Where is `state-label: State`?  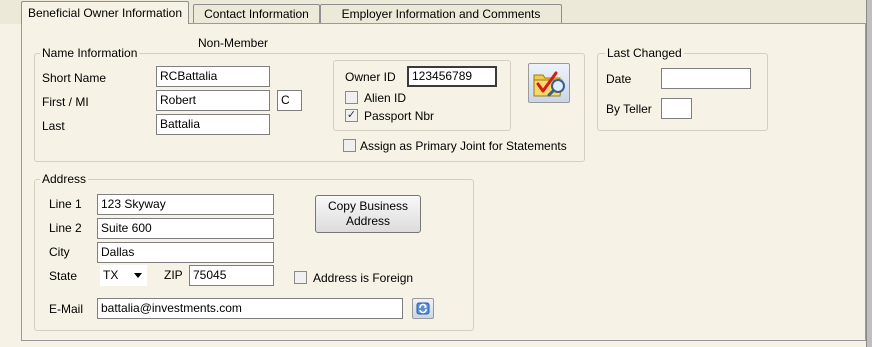 state-label: State is located at coordinates (63, 276).